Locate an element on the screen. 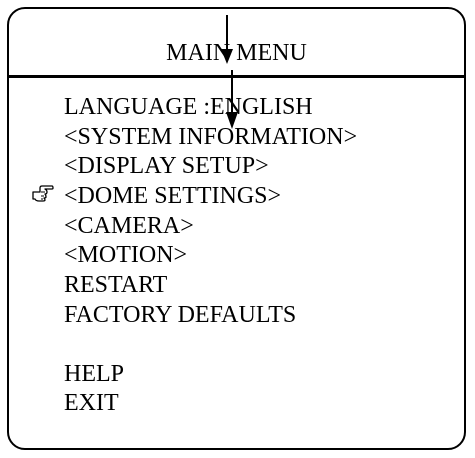 The width and height of the screenshot is (475, 458). menu-item-system-information: <SYSTEM INFORMATION> is located at coordinates (210, 137).